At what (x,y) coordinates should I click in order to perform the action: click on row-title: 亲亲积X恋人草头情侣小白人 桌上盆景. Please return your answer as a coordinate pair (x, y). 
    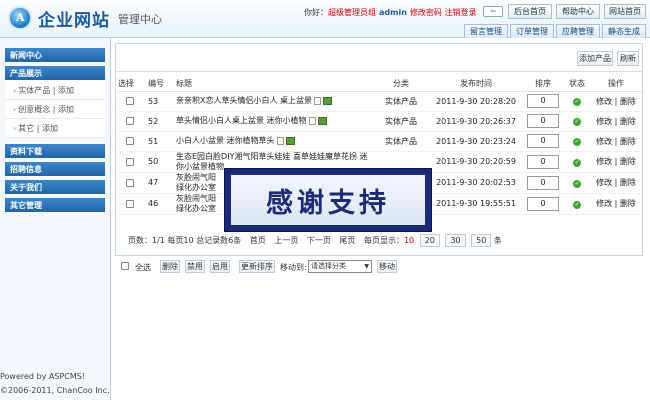
    Looking at the image, I should click on (274, 101).